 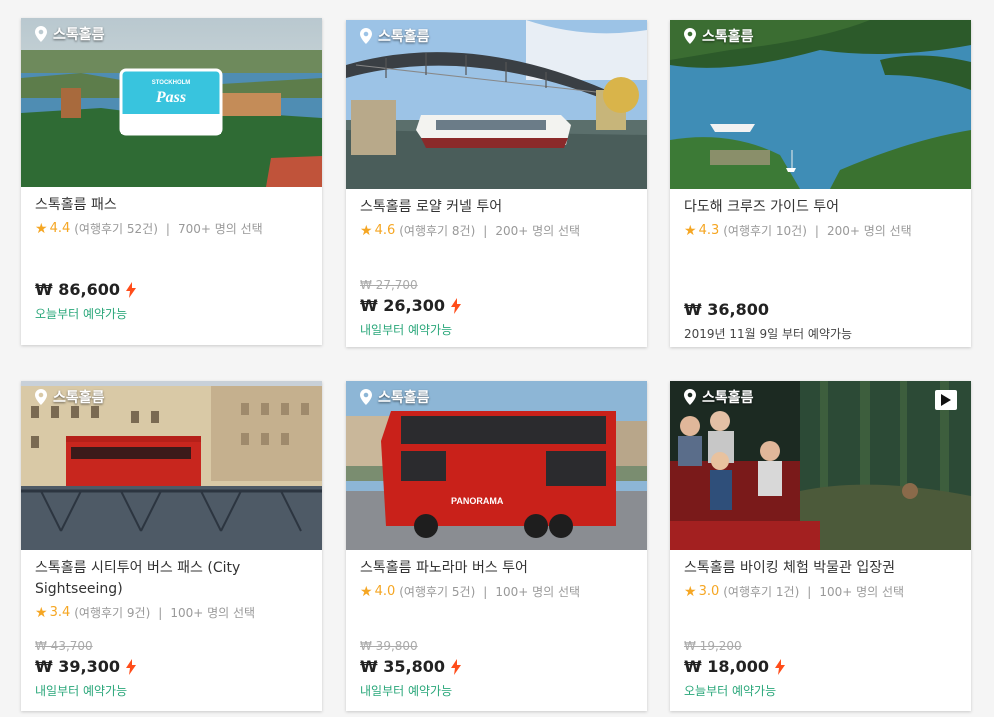 I want to click on original-price: ₩ 43,700, so click(x=64, y=646).